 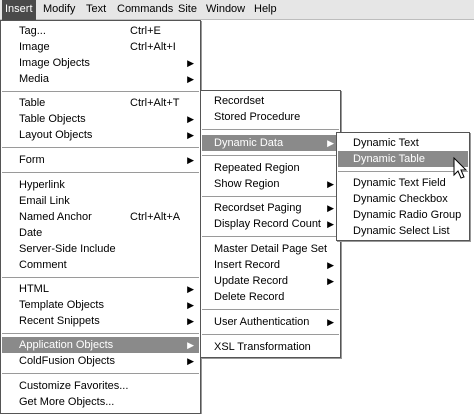 What do you see at coordinates (100, 321) in the screenshot?
I see `menu-item-recent-snippets: Recent Snippets ▶` at bounding box center [100, 321].